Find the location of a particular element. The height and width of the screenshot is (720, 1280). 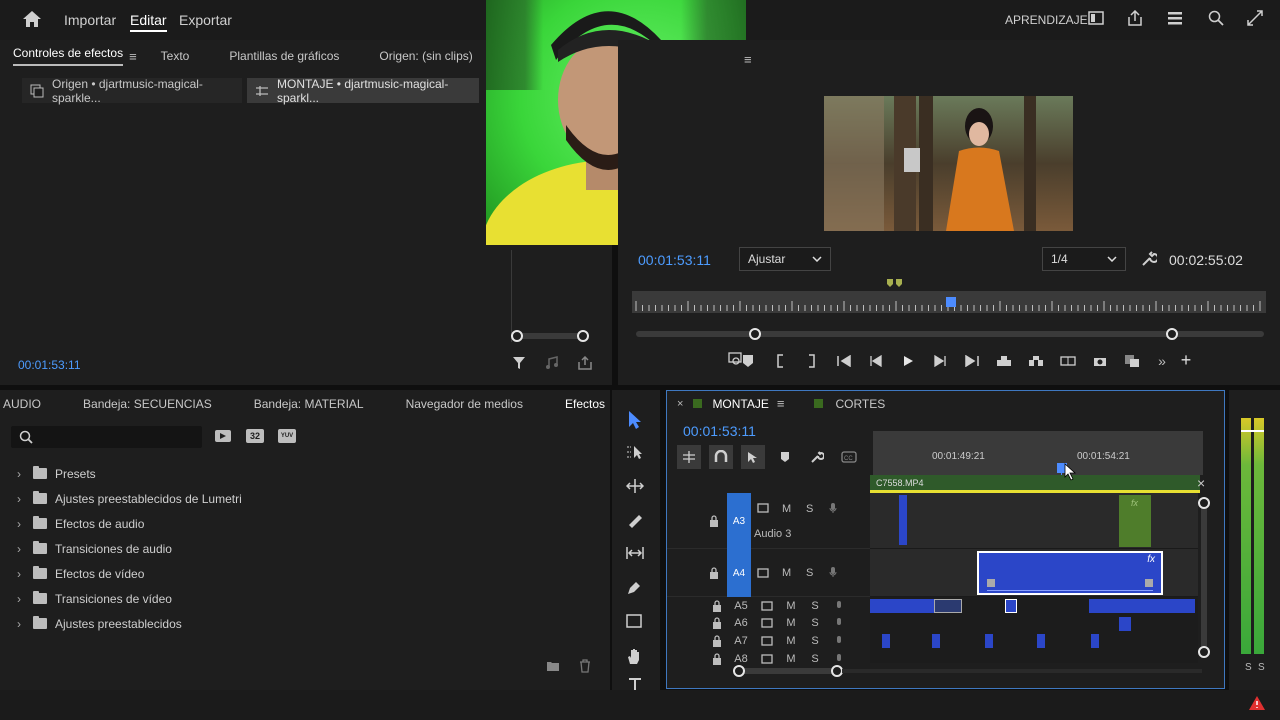

more-buttons-icon: » is located at coordinates (1162, 361).